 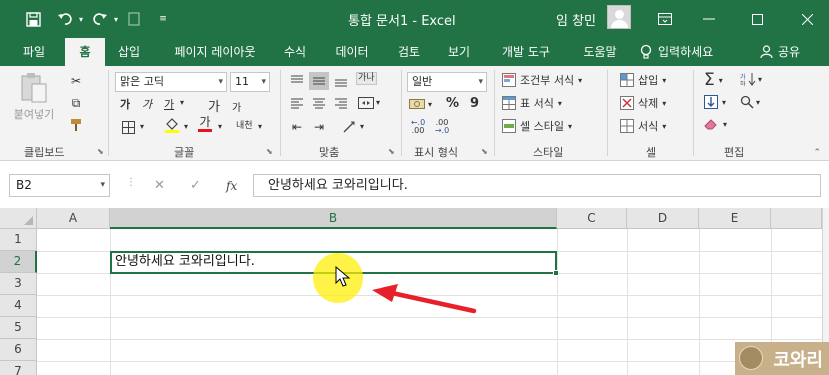 I want to click on tell-me-box: 입력하세요, so click(x=700, y=52).